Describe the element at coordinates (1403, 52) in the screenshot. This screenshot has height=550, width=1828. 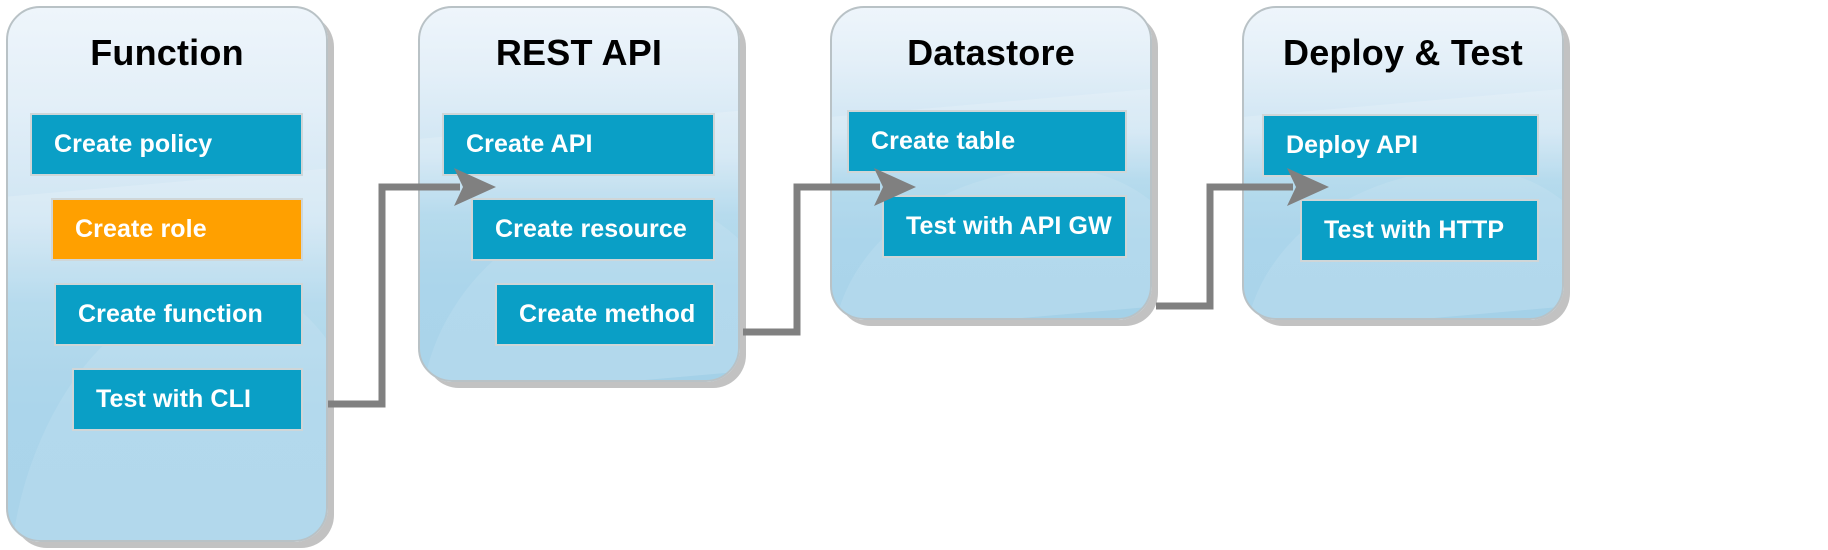
I see `panel-title-deploy-test: Deploy & Test` at that location.